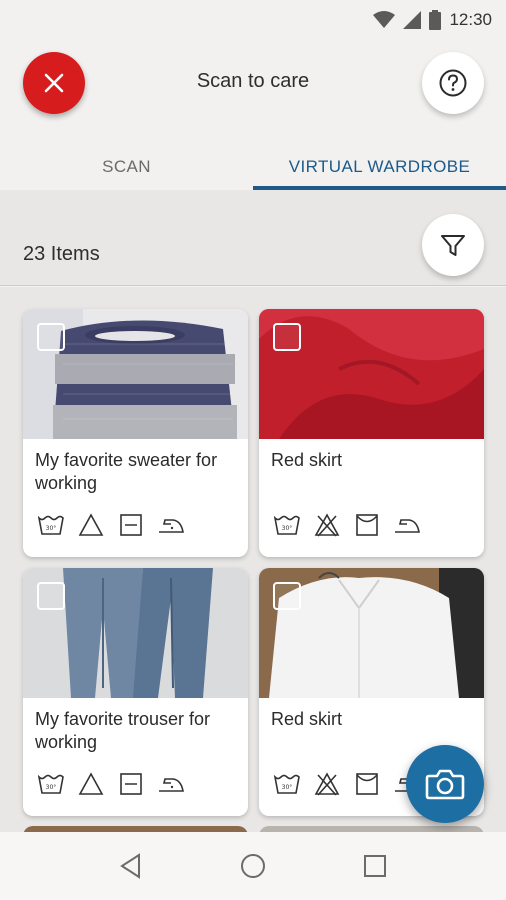  What do you see at coordinates (470, 19) in the screenshot?
I see `status-time: 12:30` at bounding box center [470, 19].